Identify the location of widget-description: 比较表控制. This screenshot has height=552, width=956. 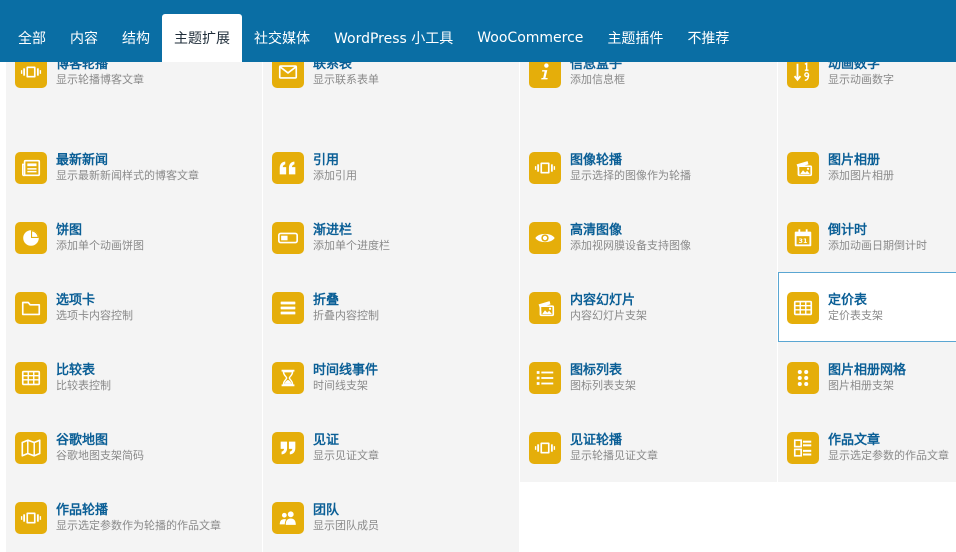
(83, 385).